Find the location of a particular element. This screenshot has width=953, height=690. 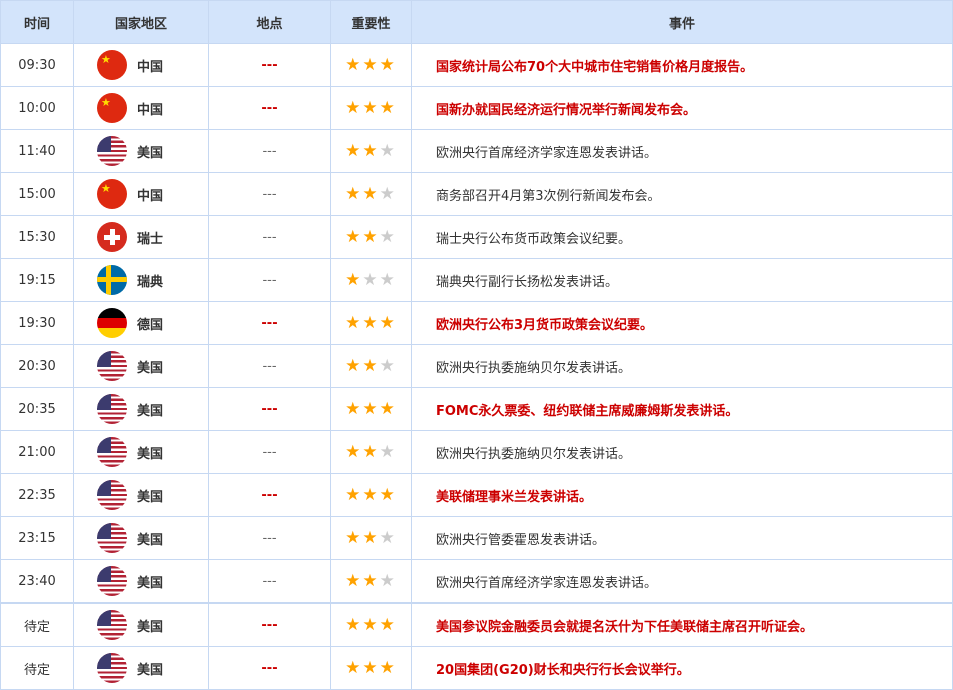

table-row: 23:15 美国 --- ★★★ 欧洲央行管委霍恩发表讲话。 is located at coordinates (476, 538).